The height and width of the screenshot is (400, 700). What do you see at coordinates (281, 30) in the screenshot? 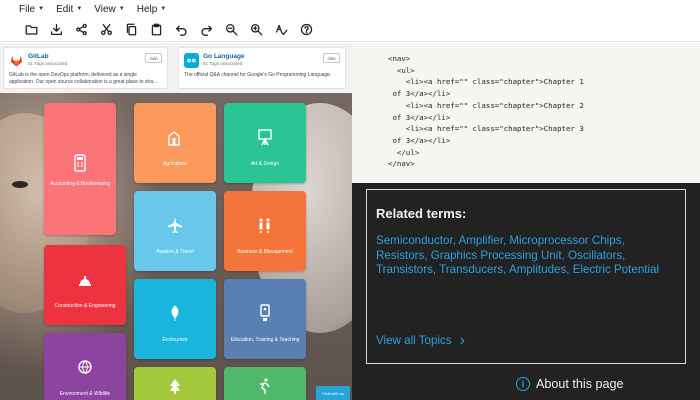
I see `spellcheck-icon` at bounding box center [281, 30].